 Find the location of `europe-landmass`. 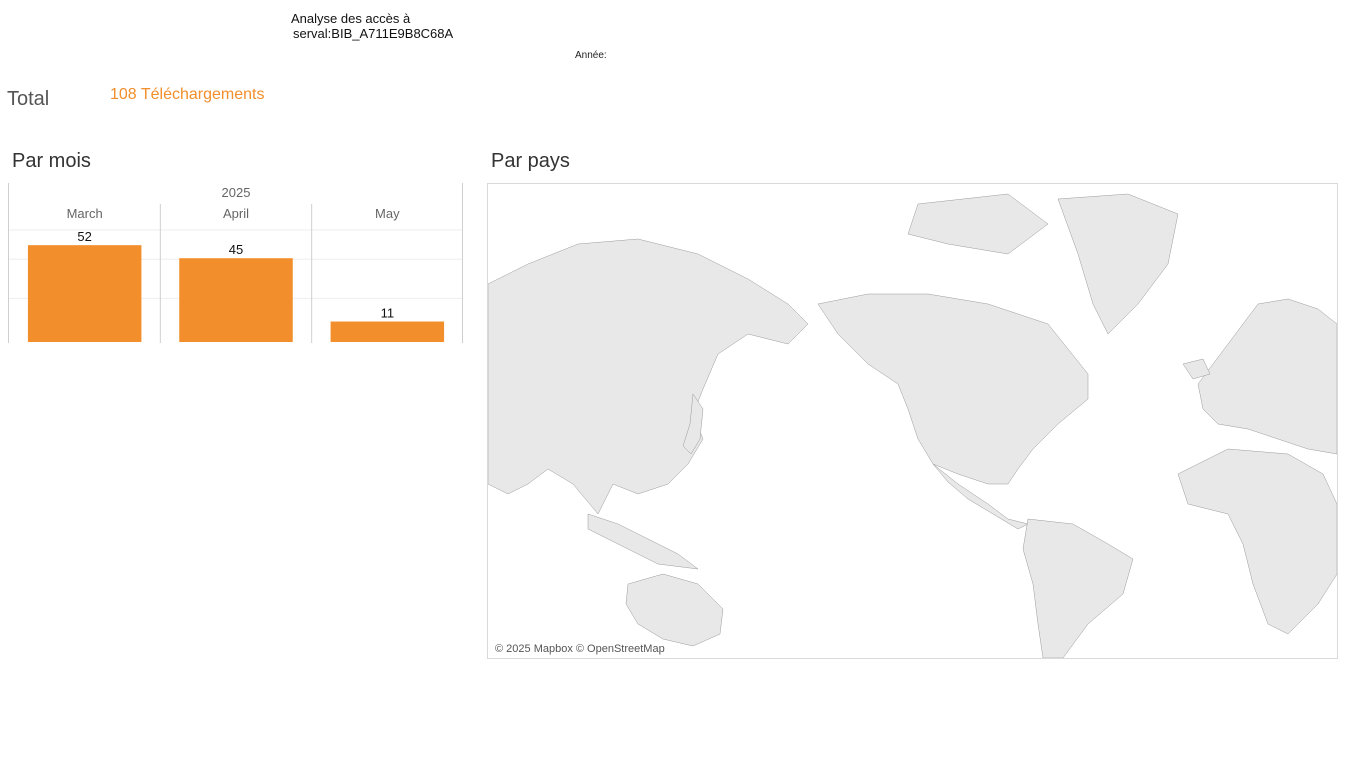

europe-landmass is located at coordinates (1267, 376).